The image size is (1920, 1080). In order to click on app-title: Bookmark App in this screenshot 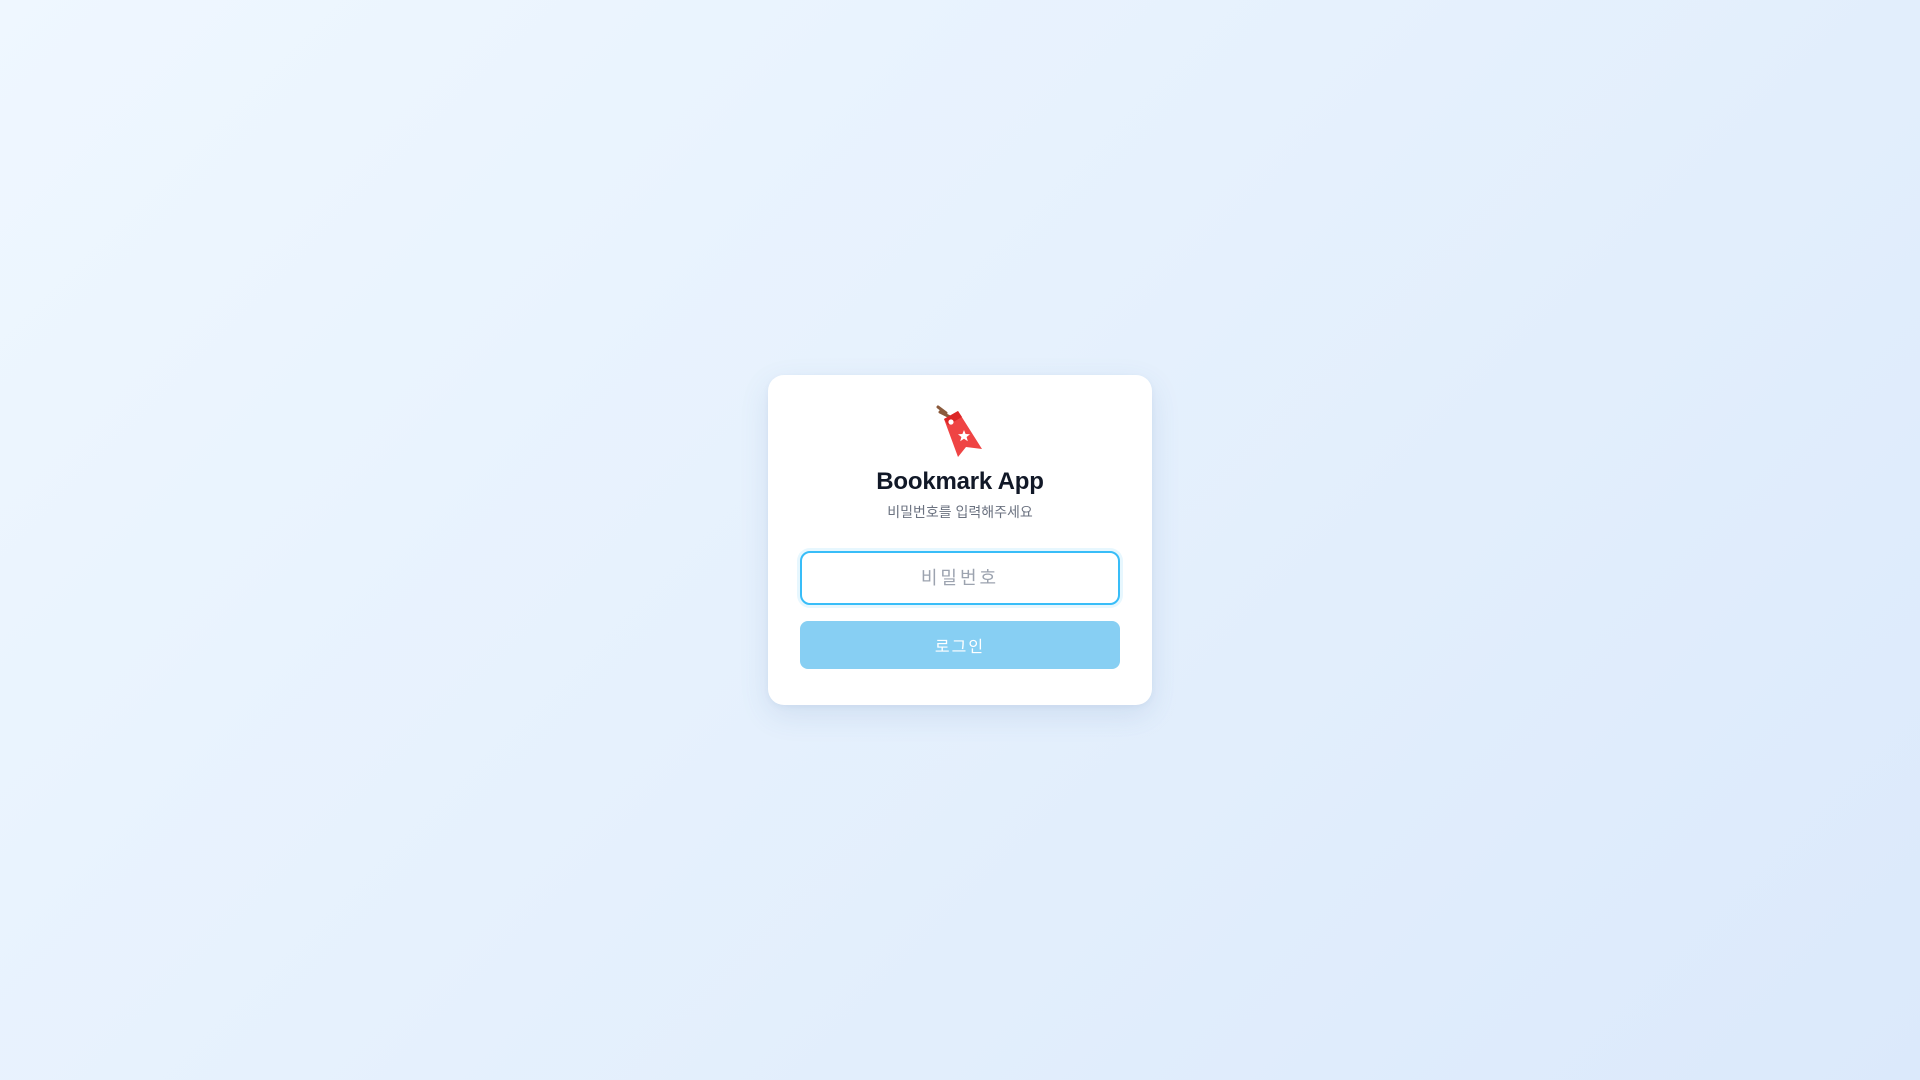, I will do `click(960, 481)`.